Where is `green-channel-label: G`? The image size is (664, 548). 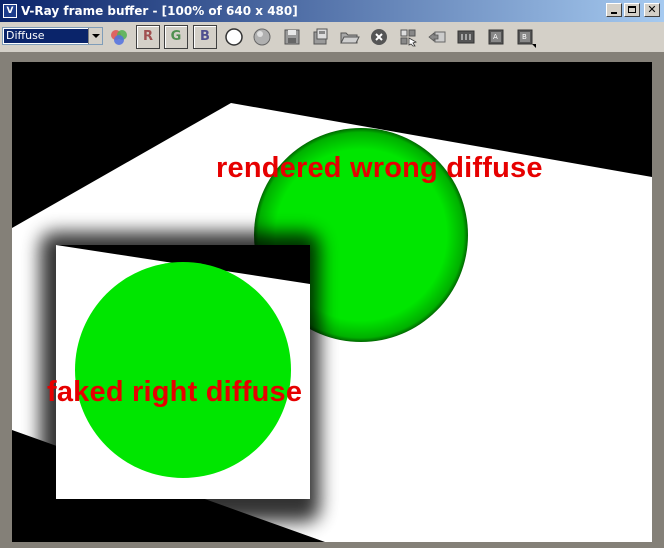
green-channel-label: G is located at coordinates (176, 36).